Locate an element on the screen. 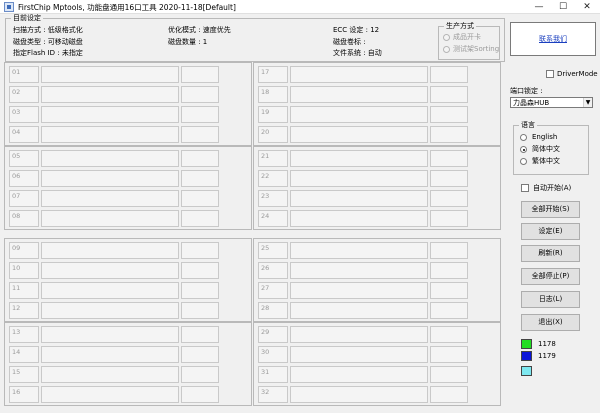 Image resolution: width=600 pixels, height=413 pixels. port-row: 28 is located at coordinates (377, 310).